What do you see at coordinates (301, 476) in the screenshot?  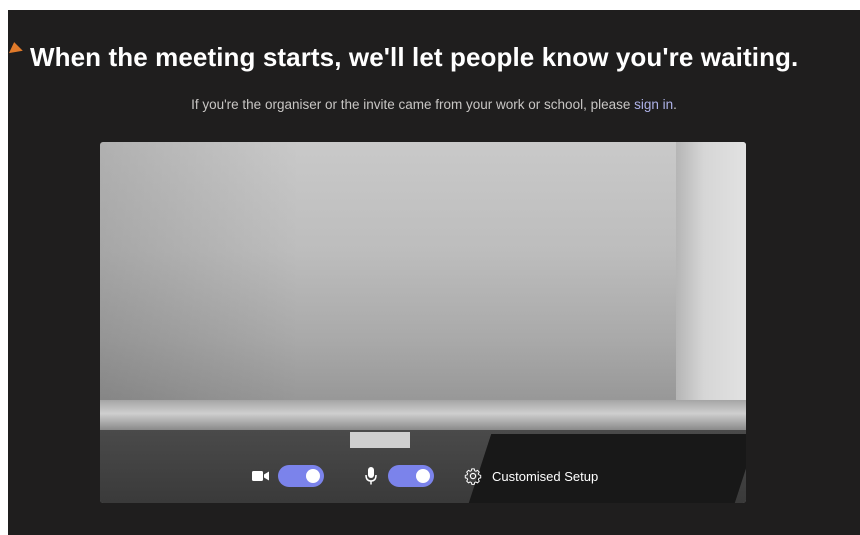 I see `camera-toggle` at bounding box center [301, 476].